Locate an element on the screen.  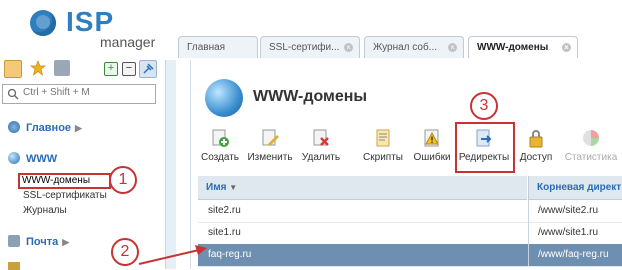
warning-icon is located at coordinates (431, 138).